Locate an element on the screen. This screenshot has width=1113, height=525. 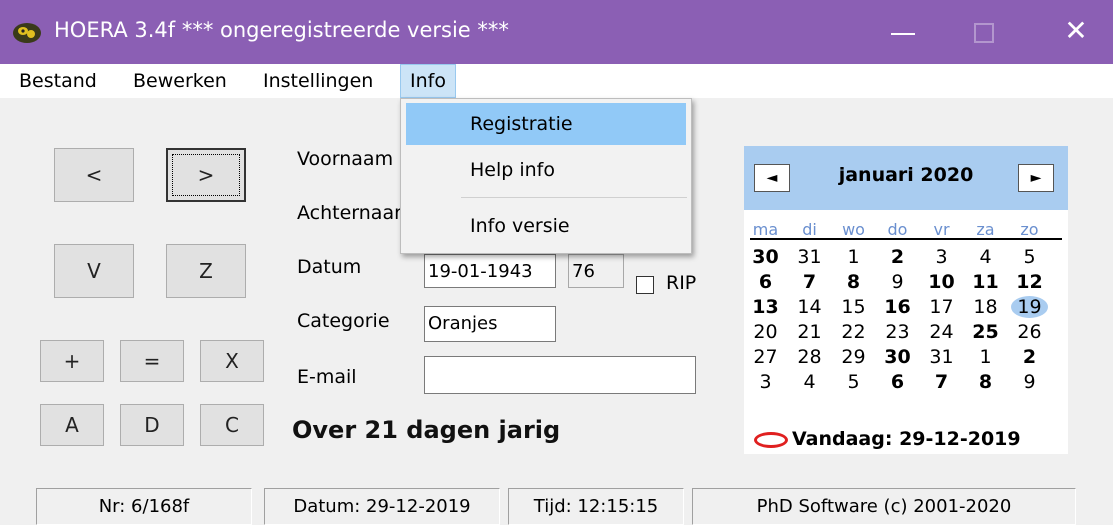
calendar-header: ◄ januari 2020 ► is located at coordinates (906, 178).